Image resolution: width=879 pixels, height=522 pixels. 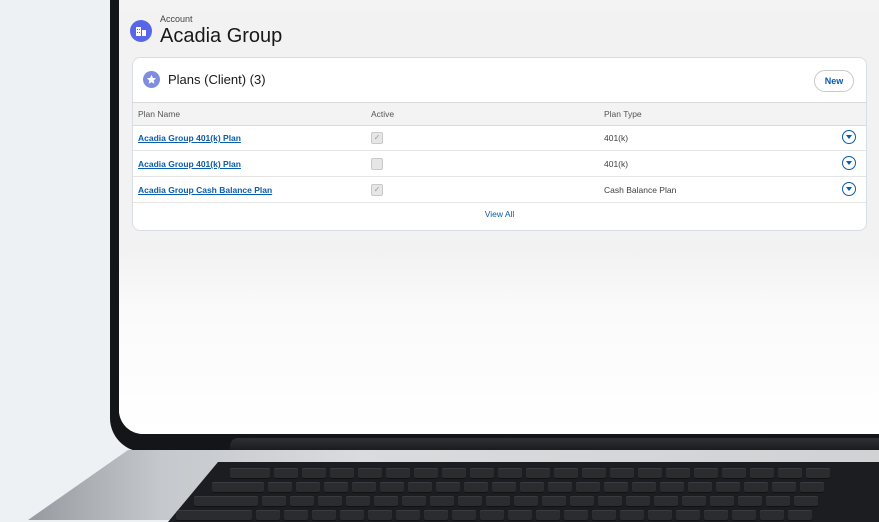 I want to click on related-list-title: Plans (Client) (3), so click(x=217, y=79).